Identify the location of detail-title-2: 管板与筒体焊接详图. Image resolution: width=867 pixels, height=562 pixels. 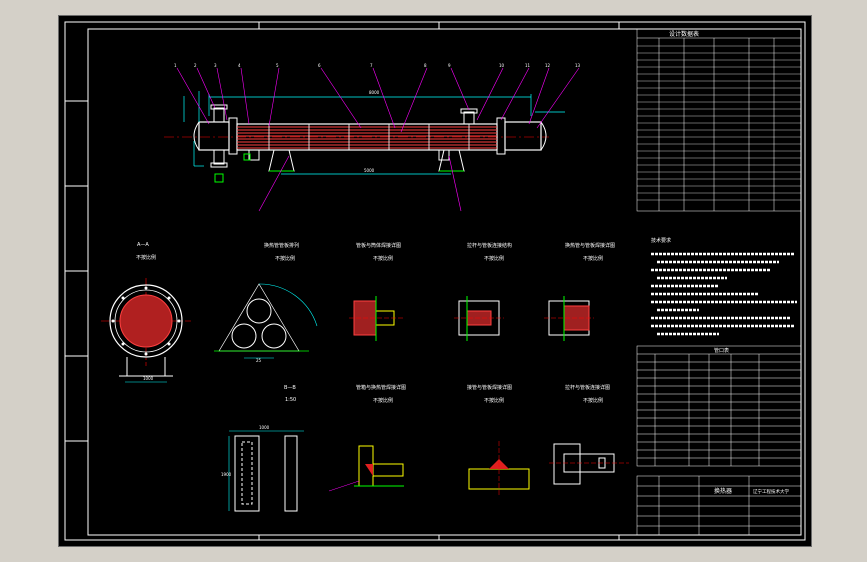
(378, 245).